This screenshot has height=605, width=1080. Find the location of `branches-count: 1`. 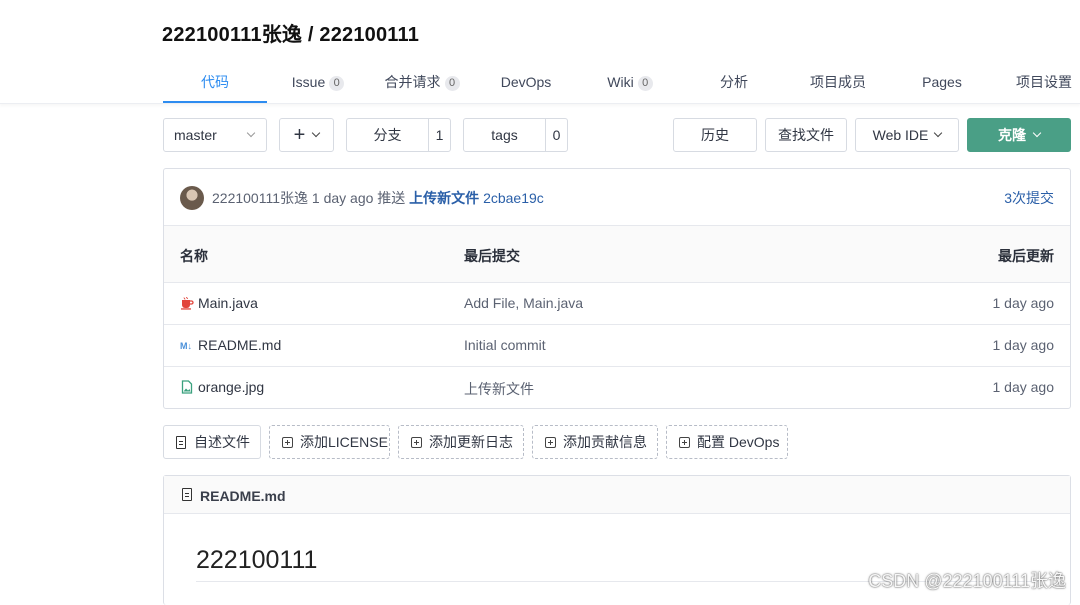

branches-count: 1 is located at coordinates (439, 135).